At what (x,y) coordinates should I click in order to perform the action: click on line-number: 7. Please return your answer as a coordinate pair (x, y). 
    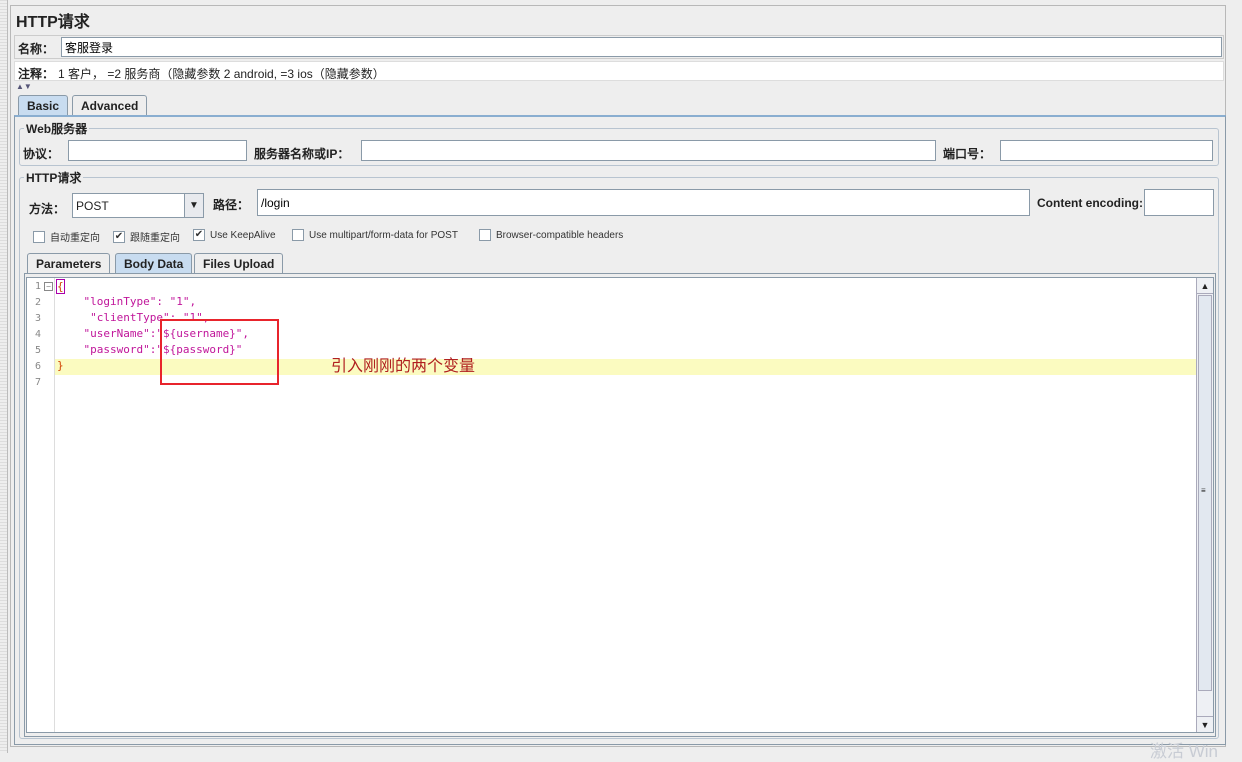
    Looking at the image, I should click on (38, 382).